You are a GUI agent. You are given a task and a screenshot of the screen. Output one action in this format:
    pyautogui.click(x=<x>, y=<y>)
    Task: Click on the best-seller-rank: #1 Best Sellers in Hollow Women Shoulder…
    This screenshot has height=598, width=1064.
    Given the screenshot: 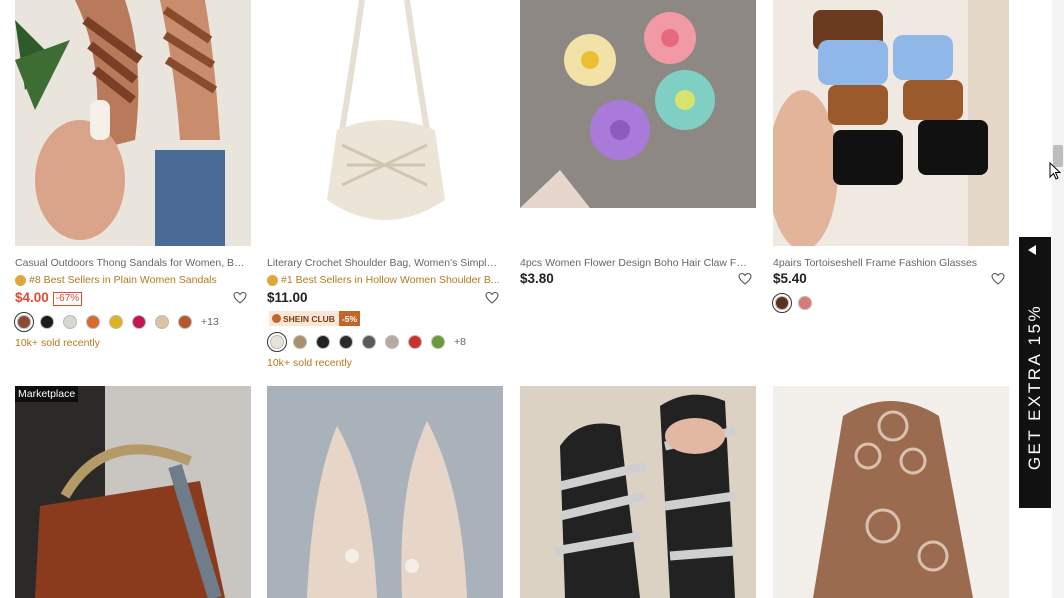 What is the action you would take?
    pyautogui.click(x=383, y=280)
    